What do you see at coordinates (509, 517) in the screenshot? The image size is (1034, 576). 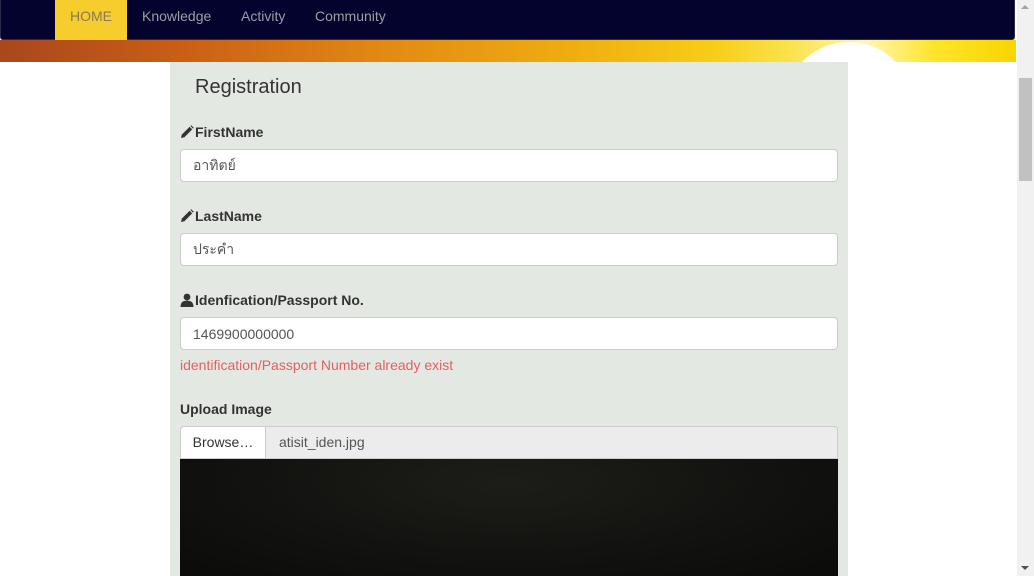 I see `image-preview` at bounding box center [509, 517].